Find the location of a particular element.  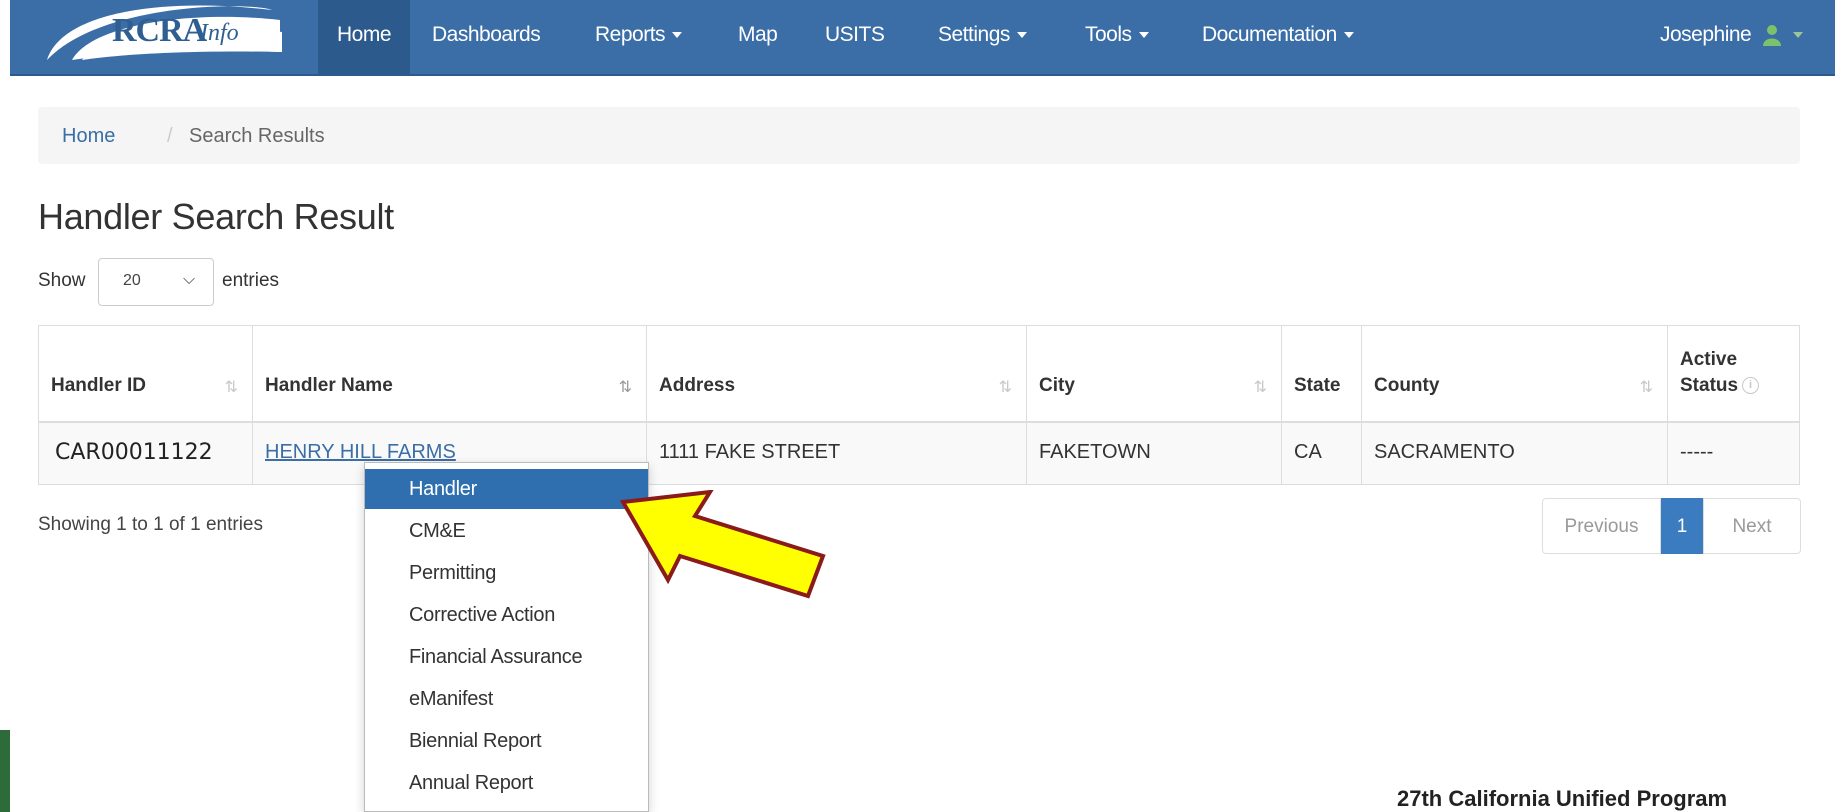

handler-name-link: HENRY HILL FARMS is located at coordinates (360, 452).